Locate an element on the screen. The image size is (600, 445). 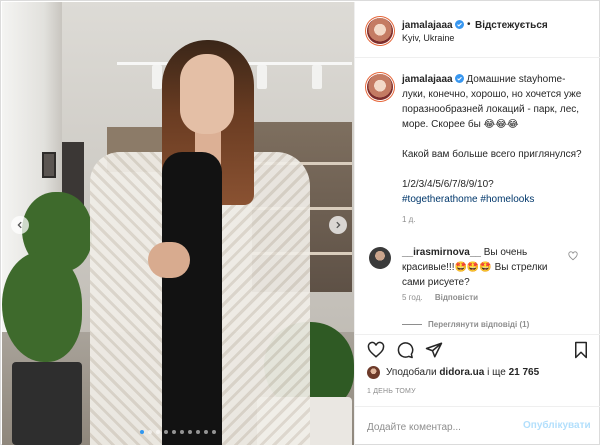
caption-text-3: 1/2/3/4/5/6/7/8/9/10? is located at coordinates (448, 184).